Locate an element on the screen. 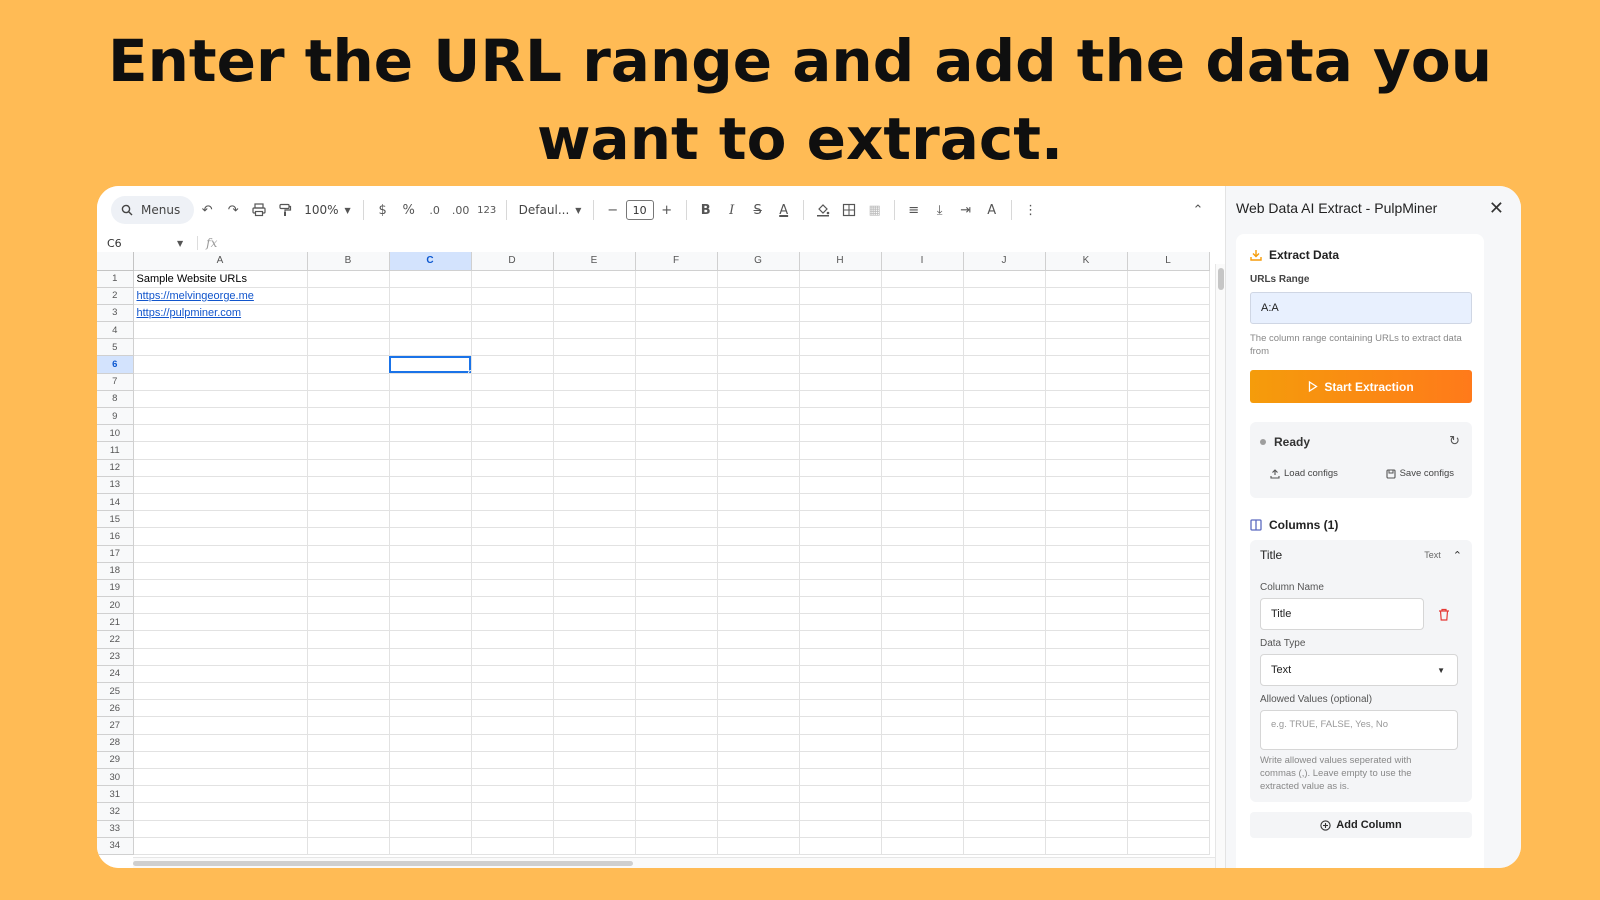  row-header: 3 is located at coordinates (115, 313).